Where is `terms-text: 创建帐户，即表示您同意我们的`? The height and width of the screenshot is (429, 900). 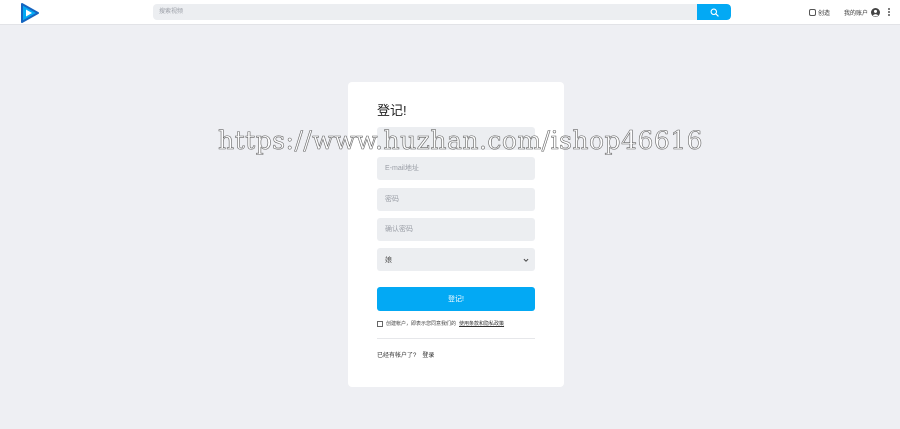
terms-text: 创建帐户，即表示您同意我们的 is located at coordinates (421, 324).